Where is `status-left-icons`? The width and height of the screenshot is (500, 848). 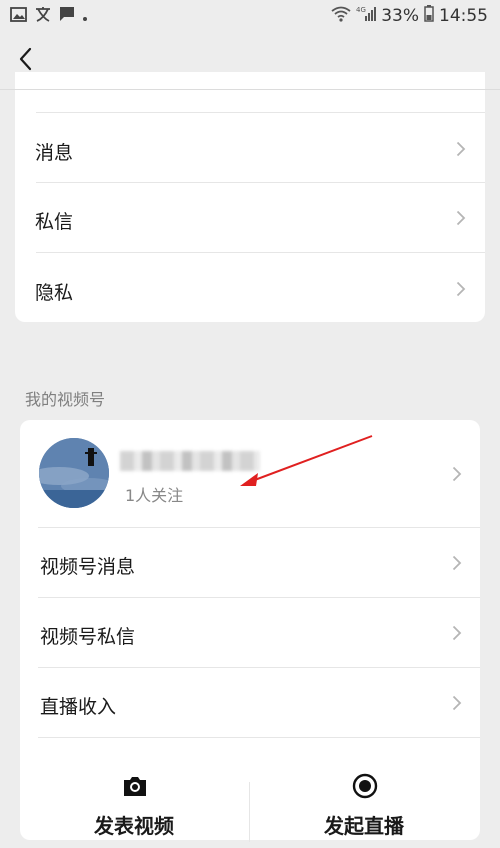 status-left-icons is located at coordinates (49, 16).